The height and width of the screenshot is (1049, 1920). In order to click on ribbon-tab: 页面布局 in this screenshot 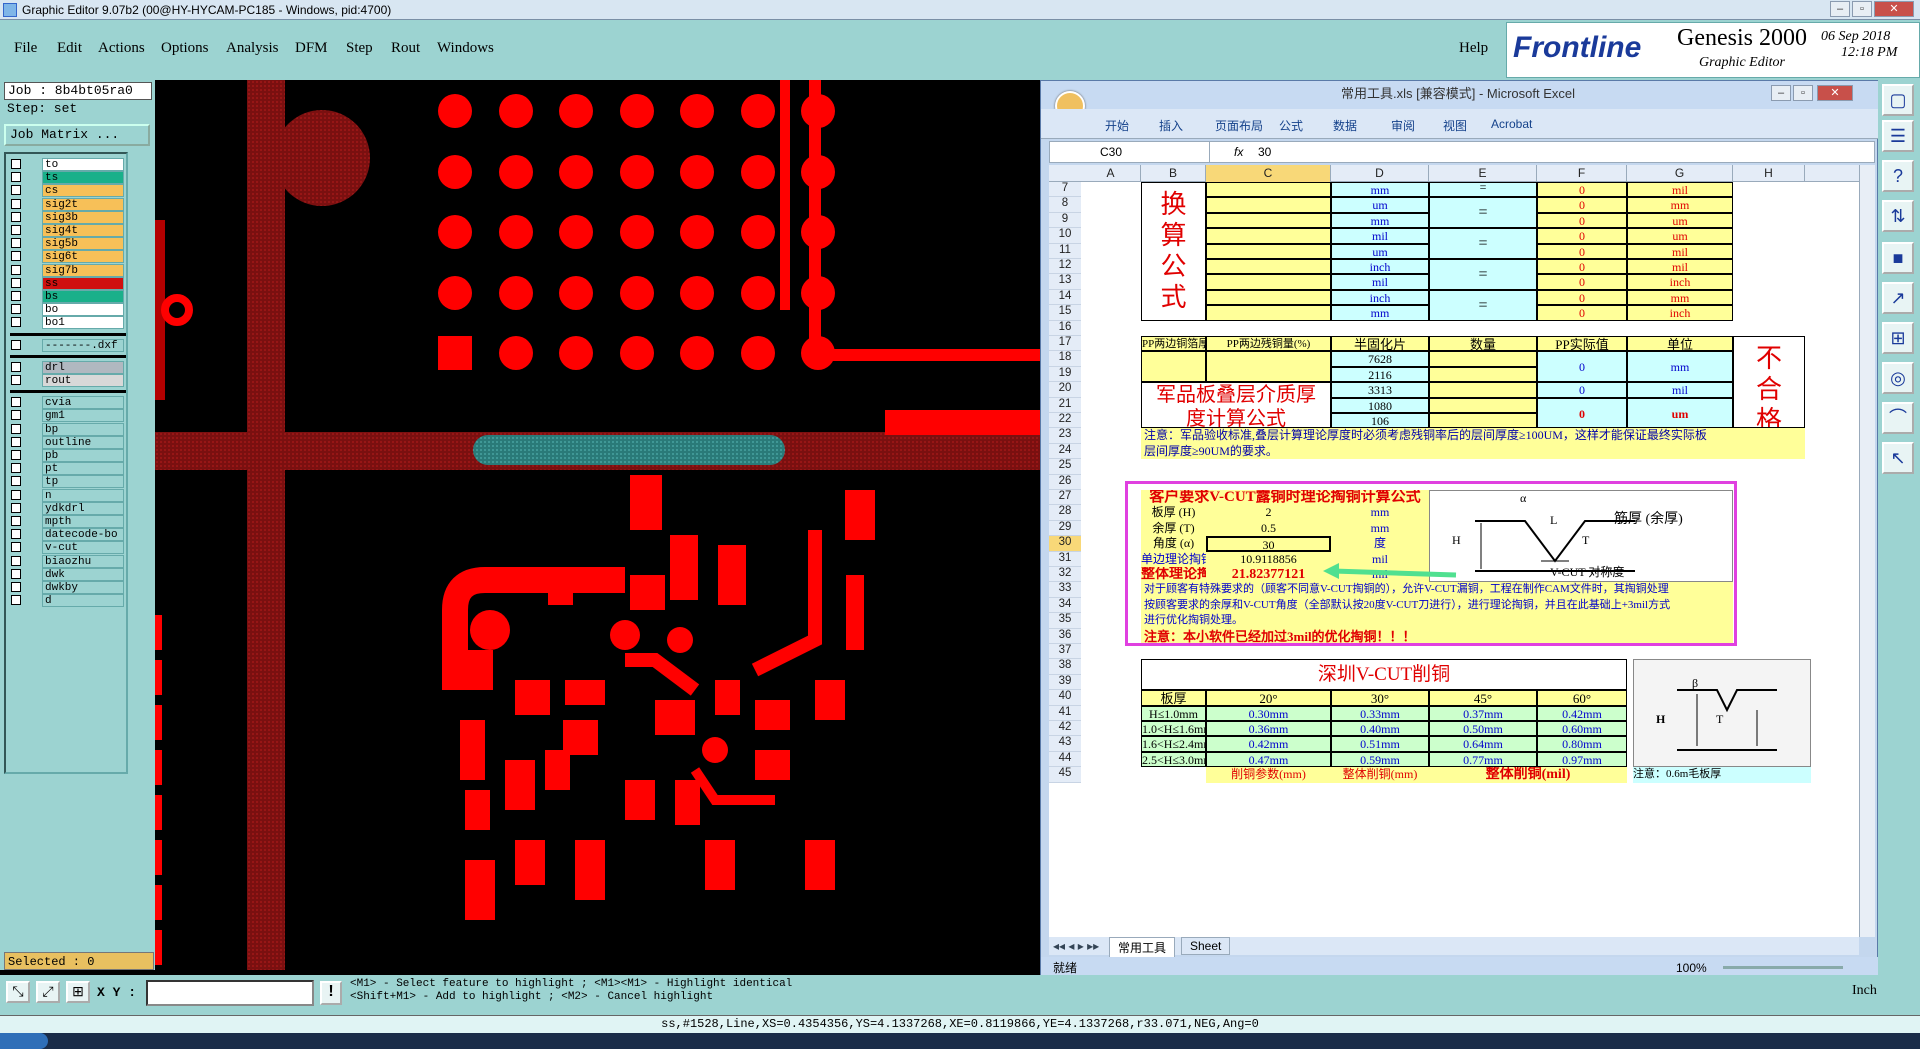, I will do `click(1239, 125)`.